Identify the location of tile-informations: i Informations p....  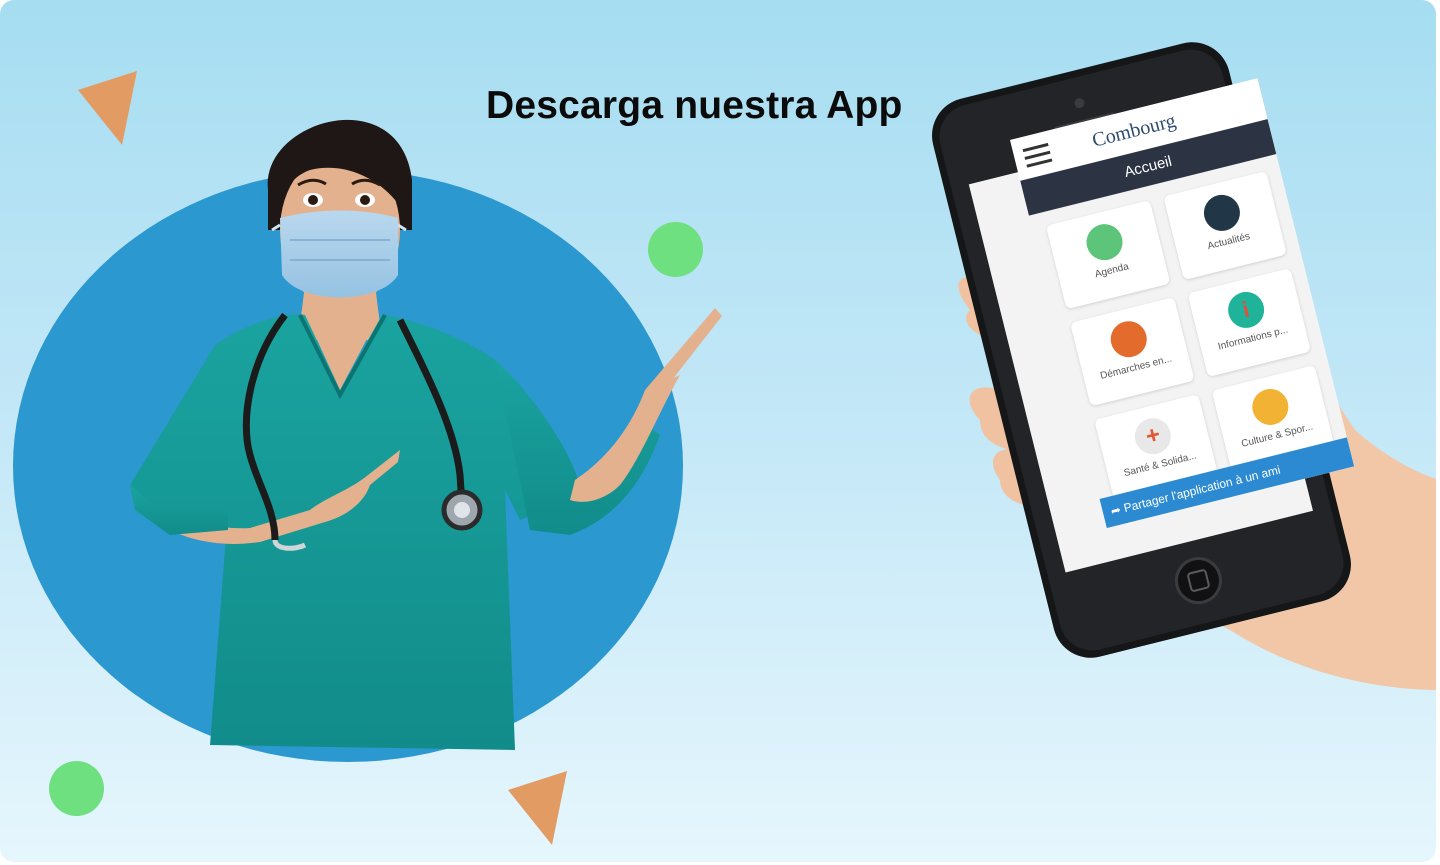
(1249, 322).